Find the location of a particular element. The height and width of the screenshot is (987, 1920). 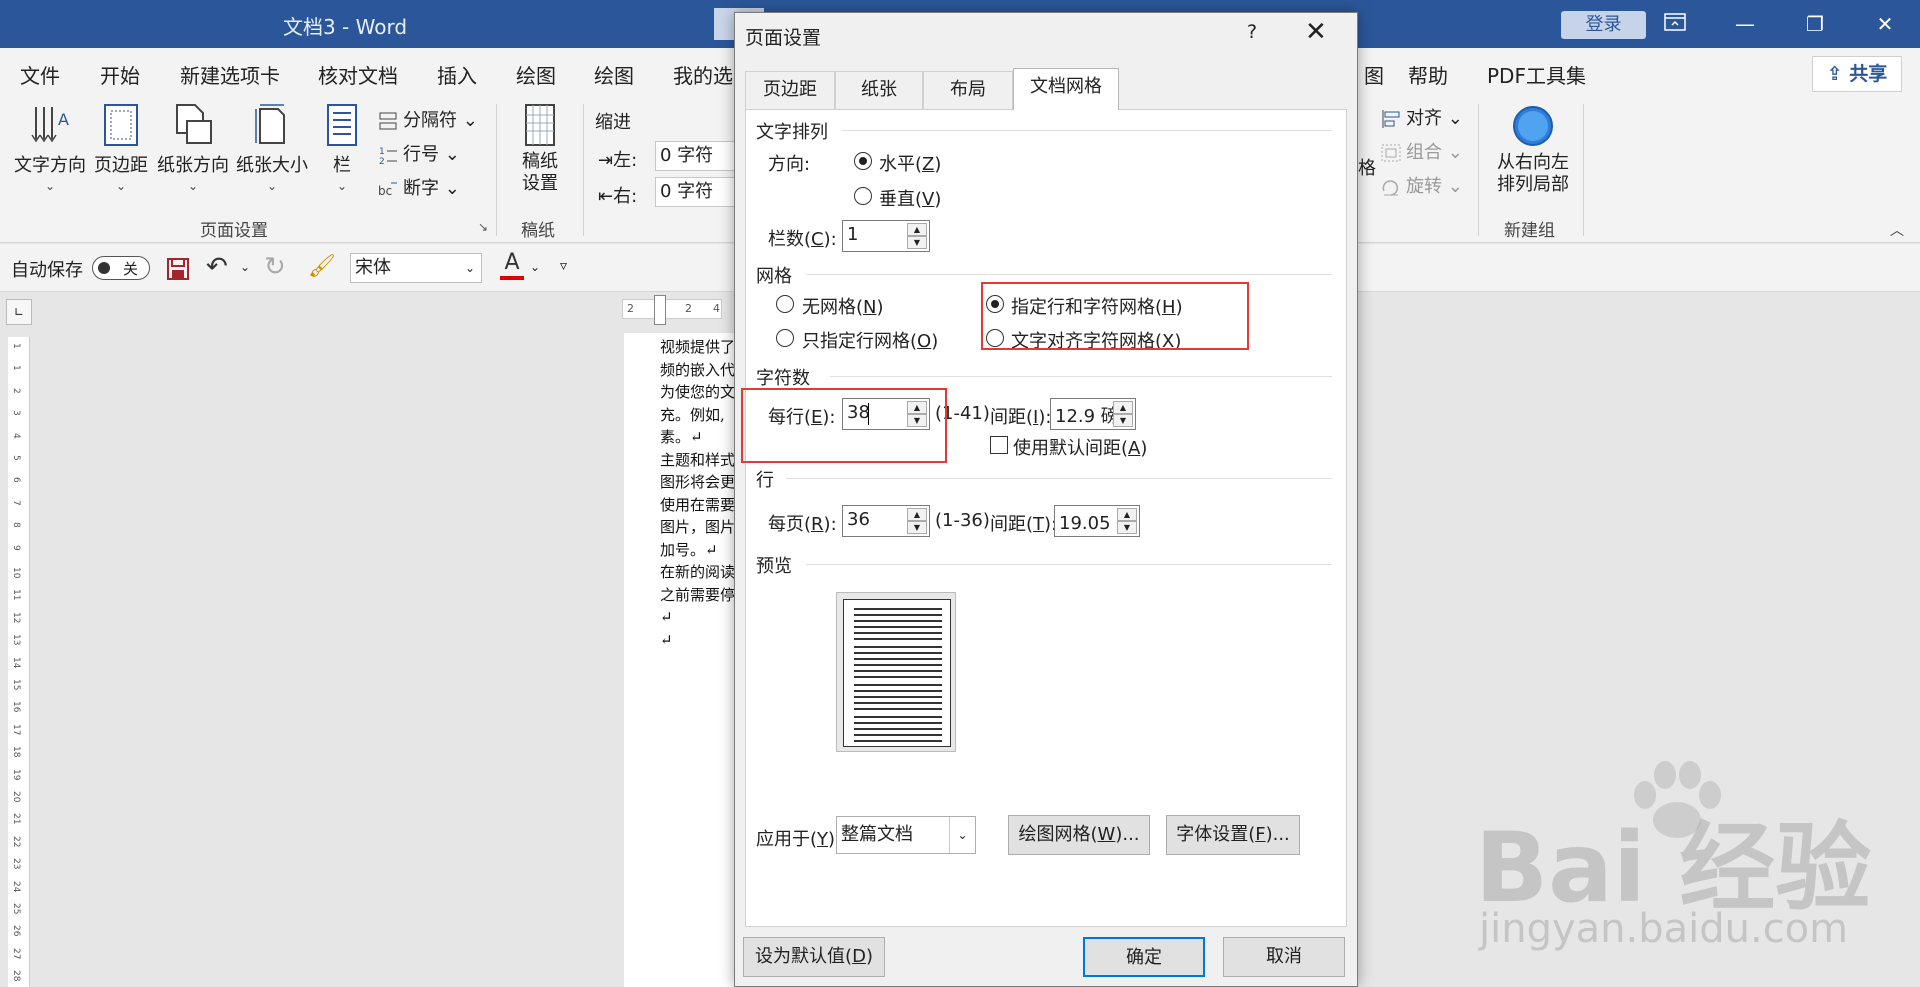

cancel-button: 取消 is located at coordinates (1284, 957).